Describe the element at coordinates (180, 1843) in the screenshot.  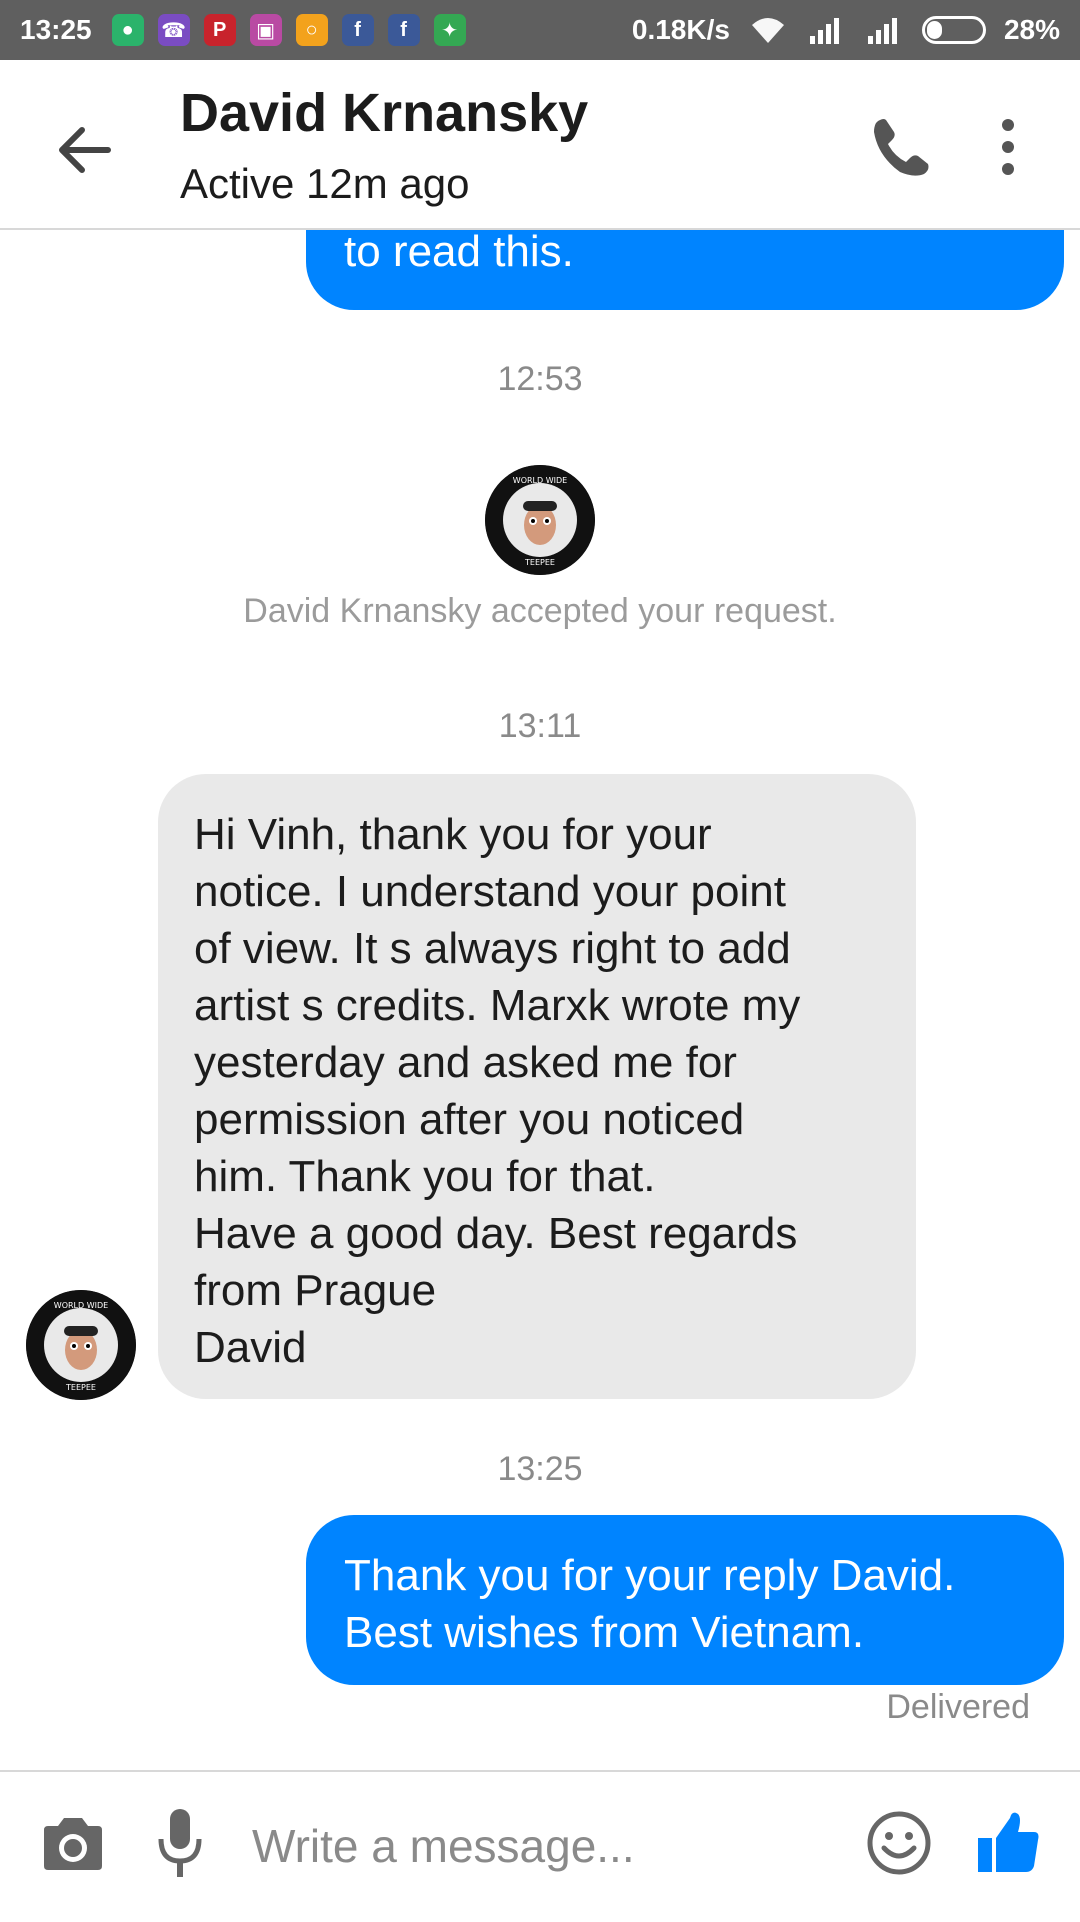
I see `microphone-icon` at that location.